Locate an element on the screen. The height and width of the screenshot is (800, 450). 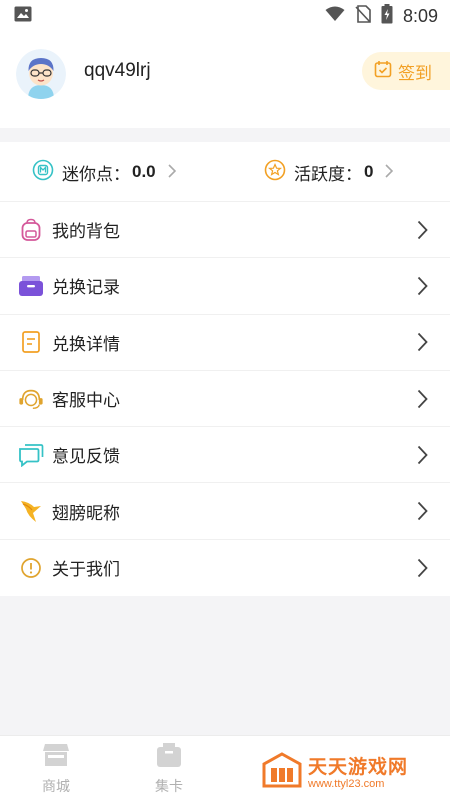
status-left is located at coordinates (23, 16).